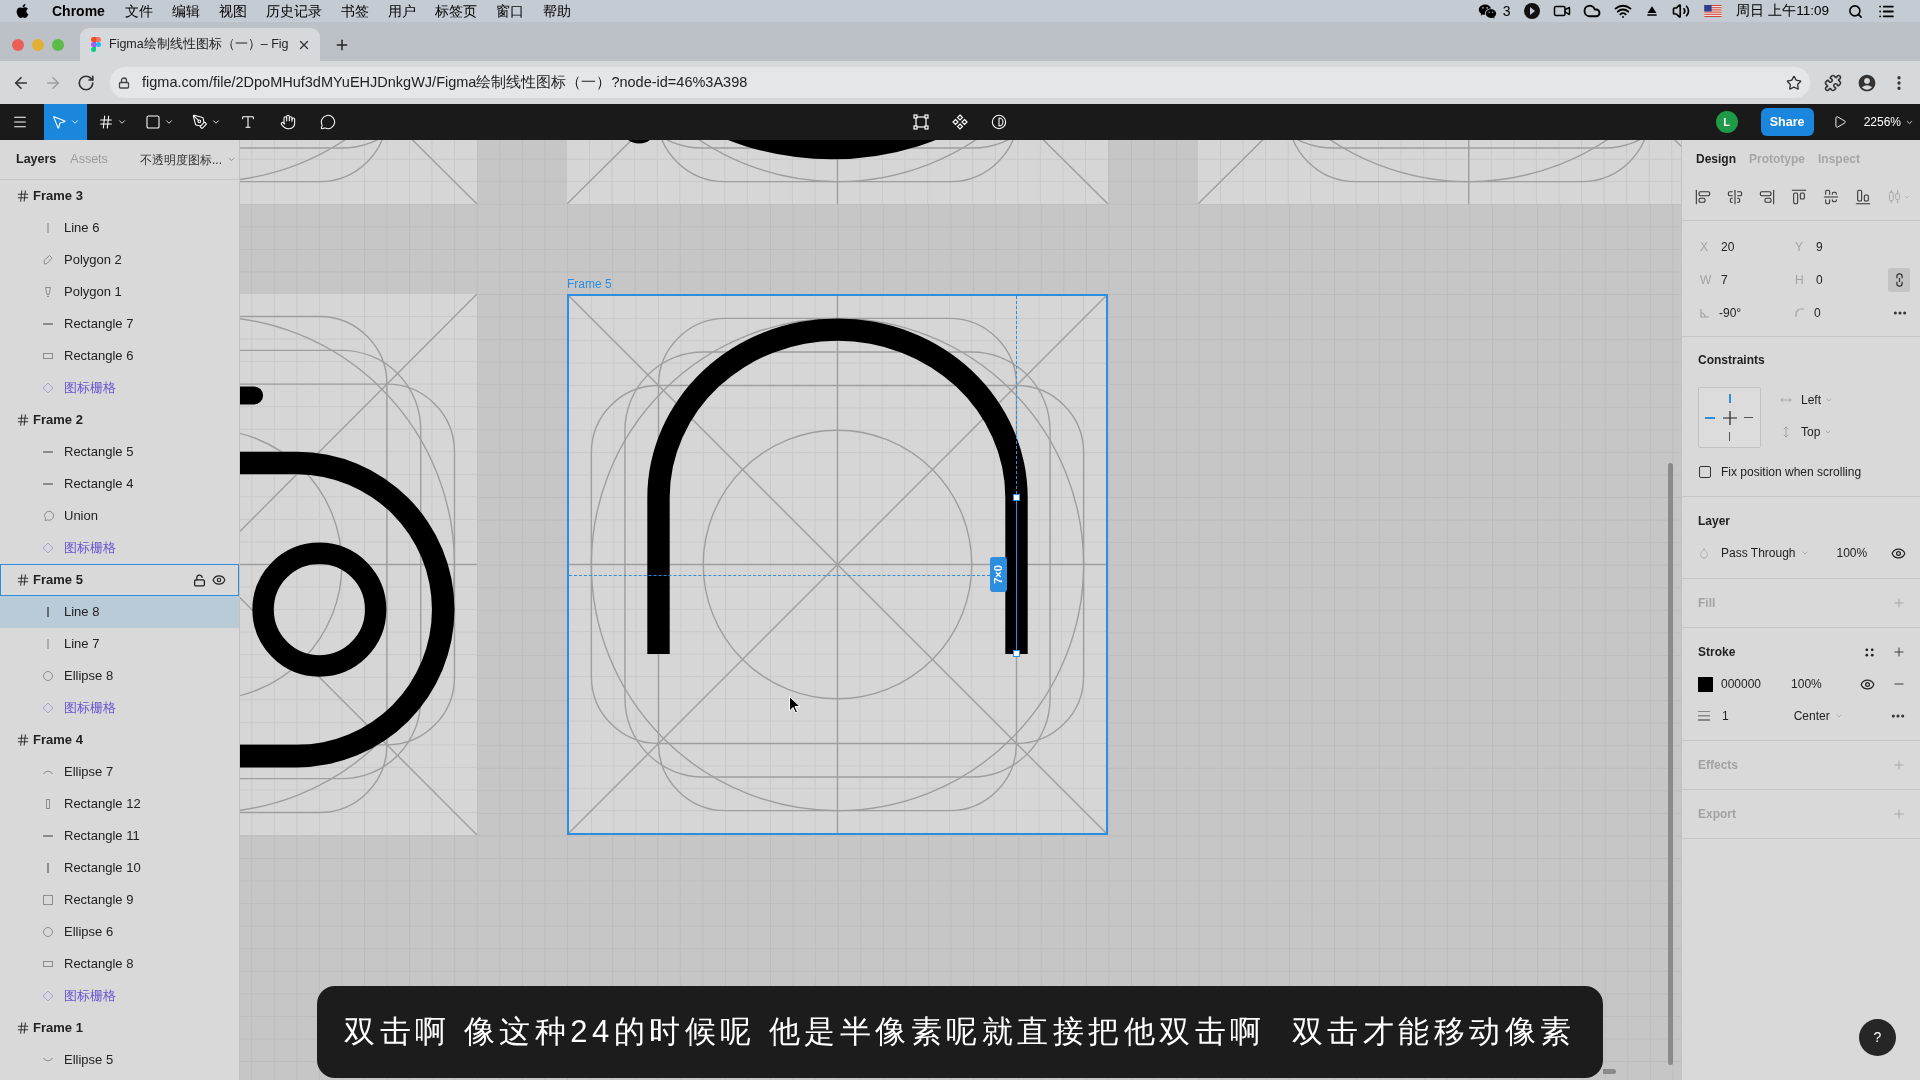 Image resolution: width=1920 pixels, height=1080 pixels. I want to click on constraint-dropdown: Top, so click(1806, 432).